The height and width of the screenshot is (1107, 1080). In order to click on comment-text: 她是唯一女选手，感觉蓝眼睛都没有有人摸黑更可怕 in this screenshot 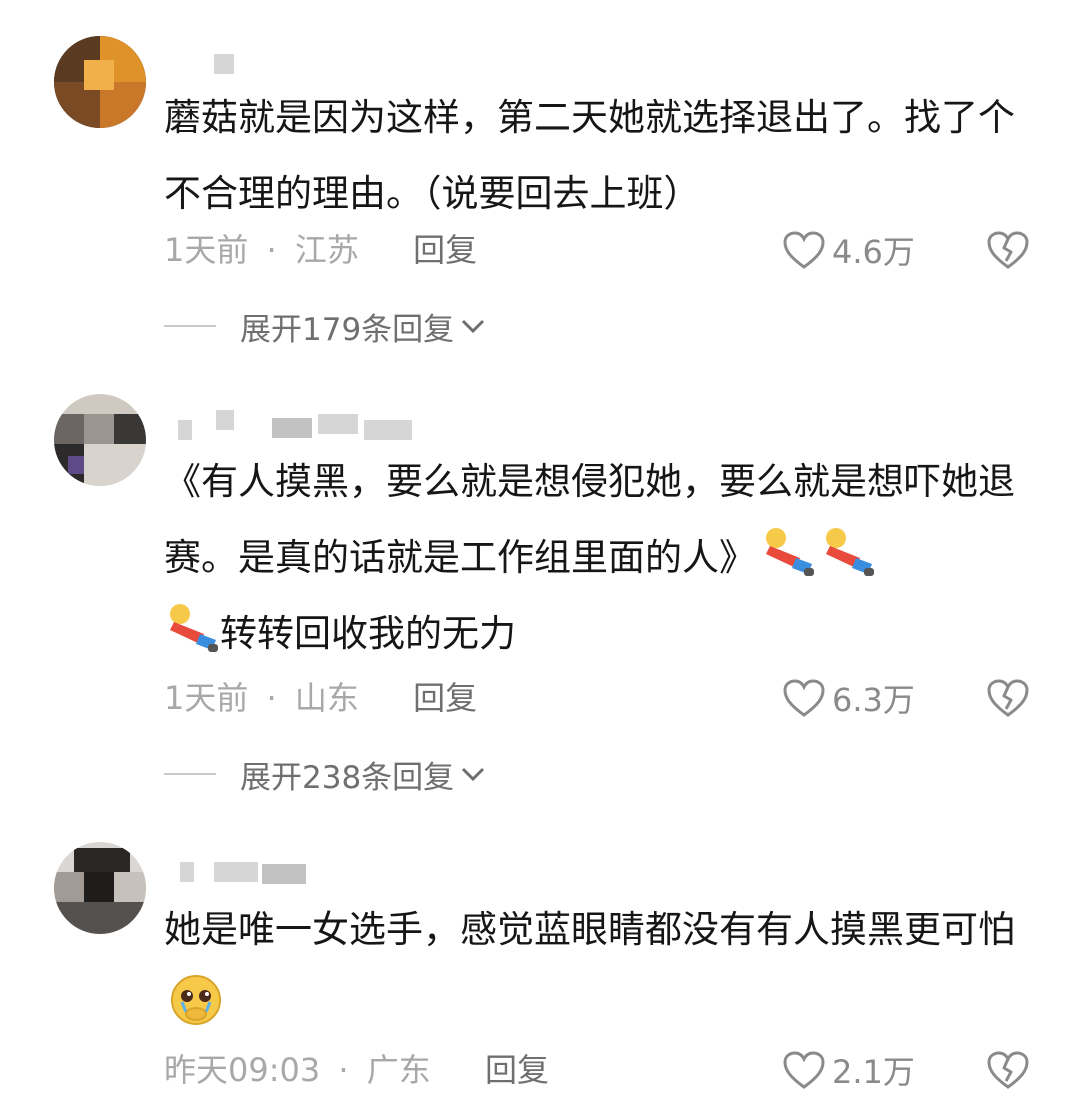, I will do `click(599, 968)`.